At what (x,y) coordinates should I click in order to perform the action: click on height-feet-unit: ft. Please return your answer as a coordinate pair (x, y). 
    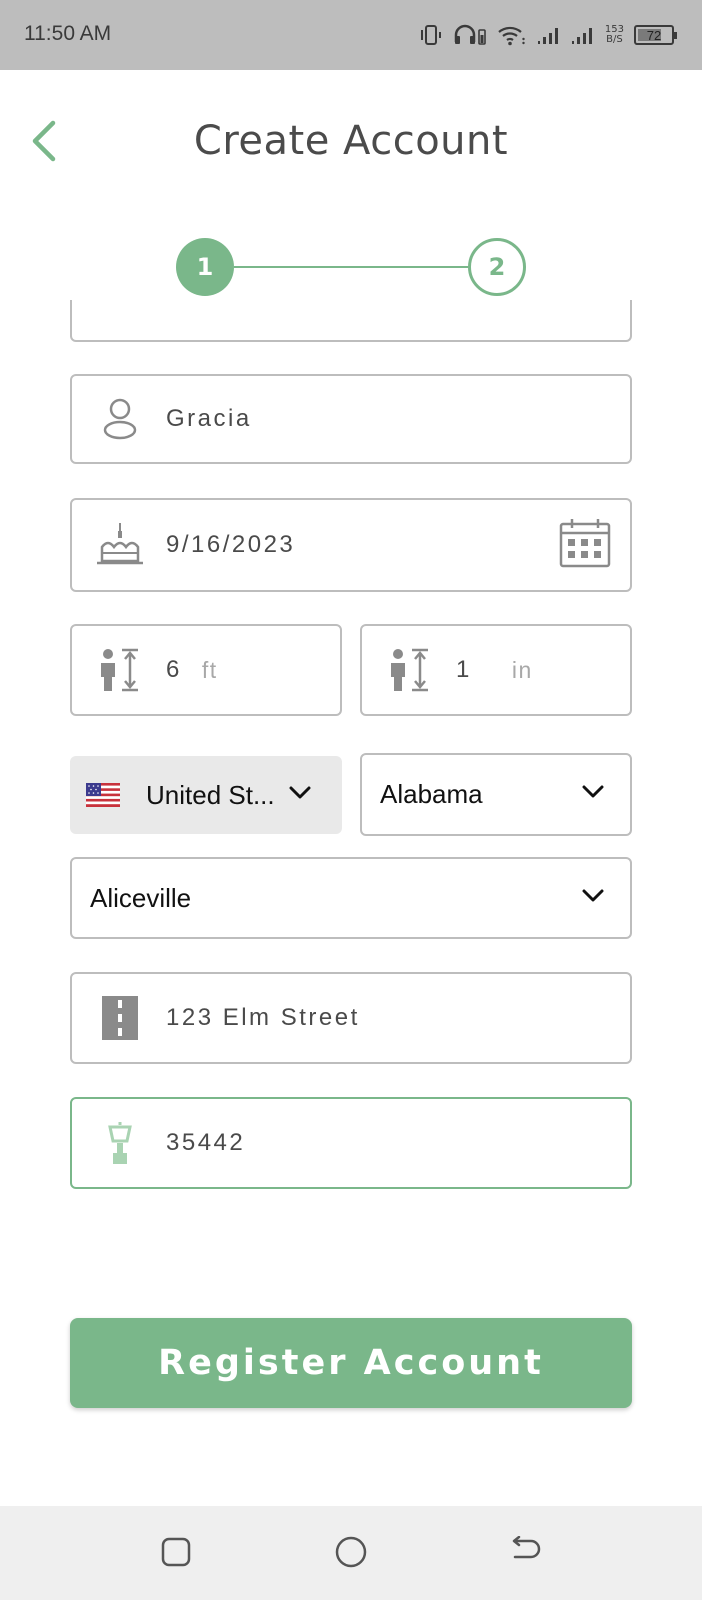
    Looking at the image, I should click on (209, 669).